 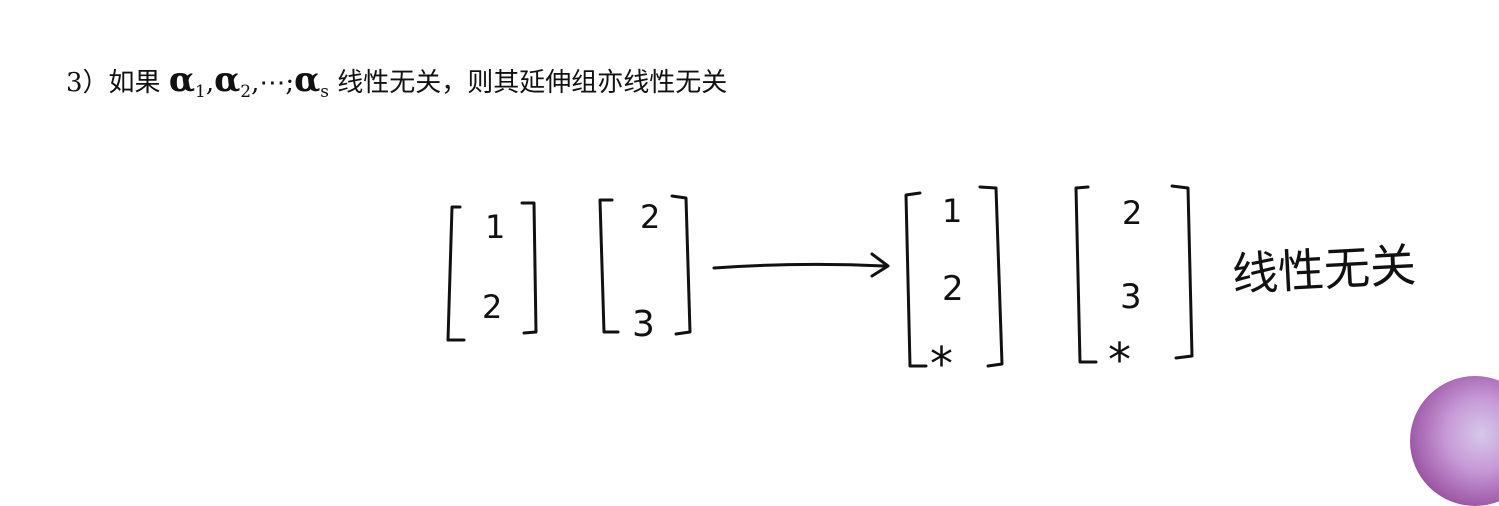 I want to click on w1-bottom: *, so click(x=941, y=364).